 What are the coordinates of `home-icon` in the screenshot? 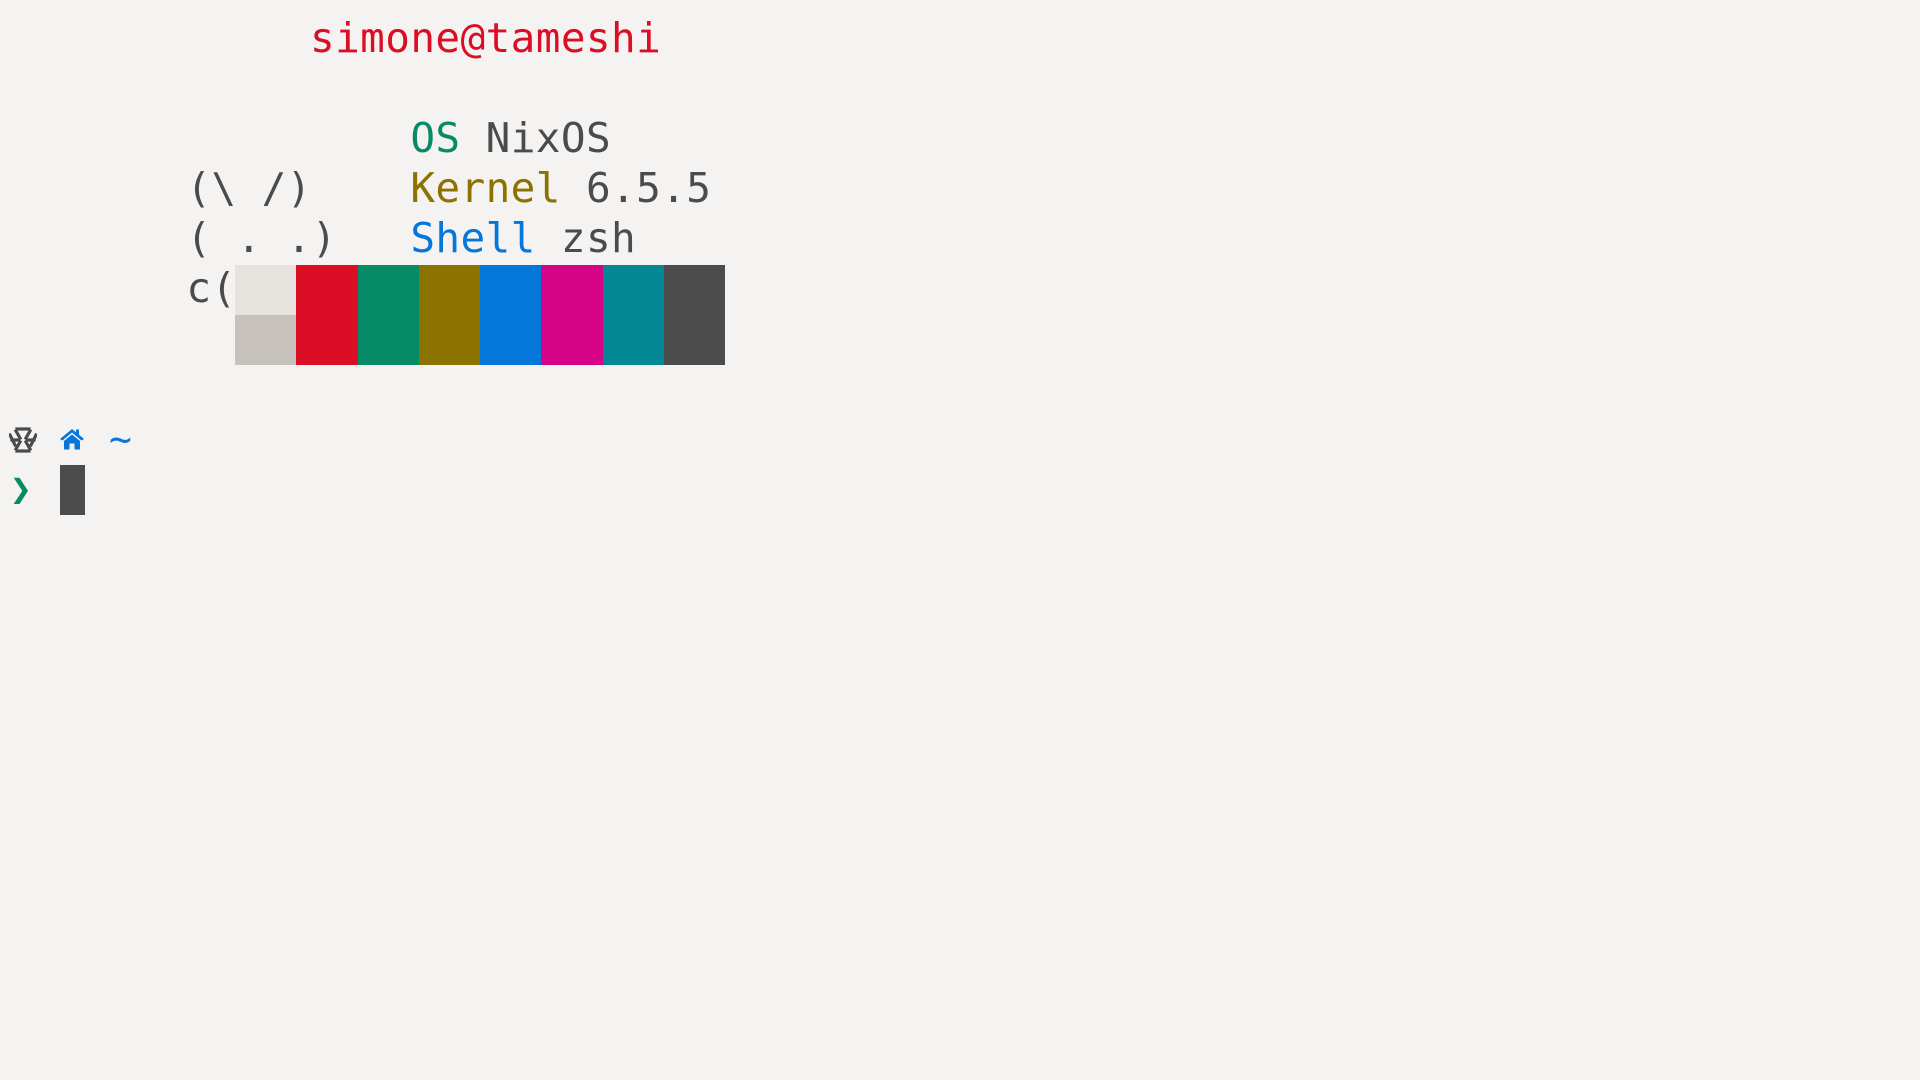 It's located at (72, 439).